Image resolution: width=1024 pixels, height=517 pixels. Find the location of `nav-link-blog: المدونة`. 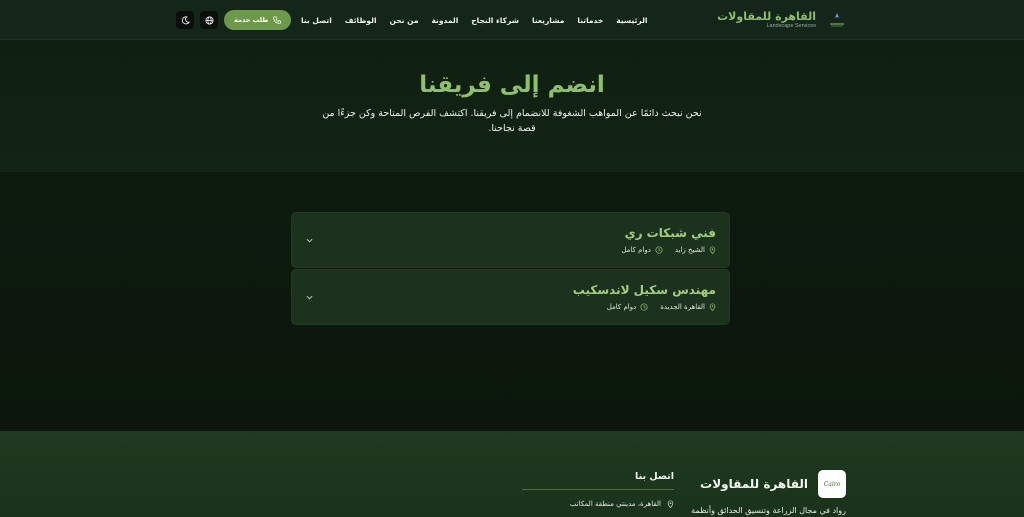

nav-link-blog: المدونة is located at coordinates (445, 20).